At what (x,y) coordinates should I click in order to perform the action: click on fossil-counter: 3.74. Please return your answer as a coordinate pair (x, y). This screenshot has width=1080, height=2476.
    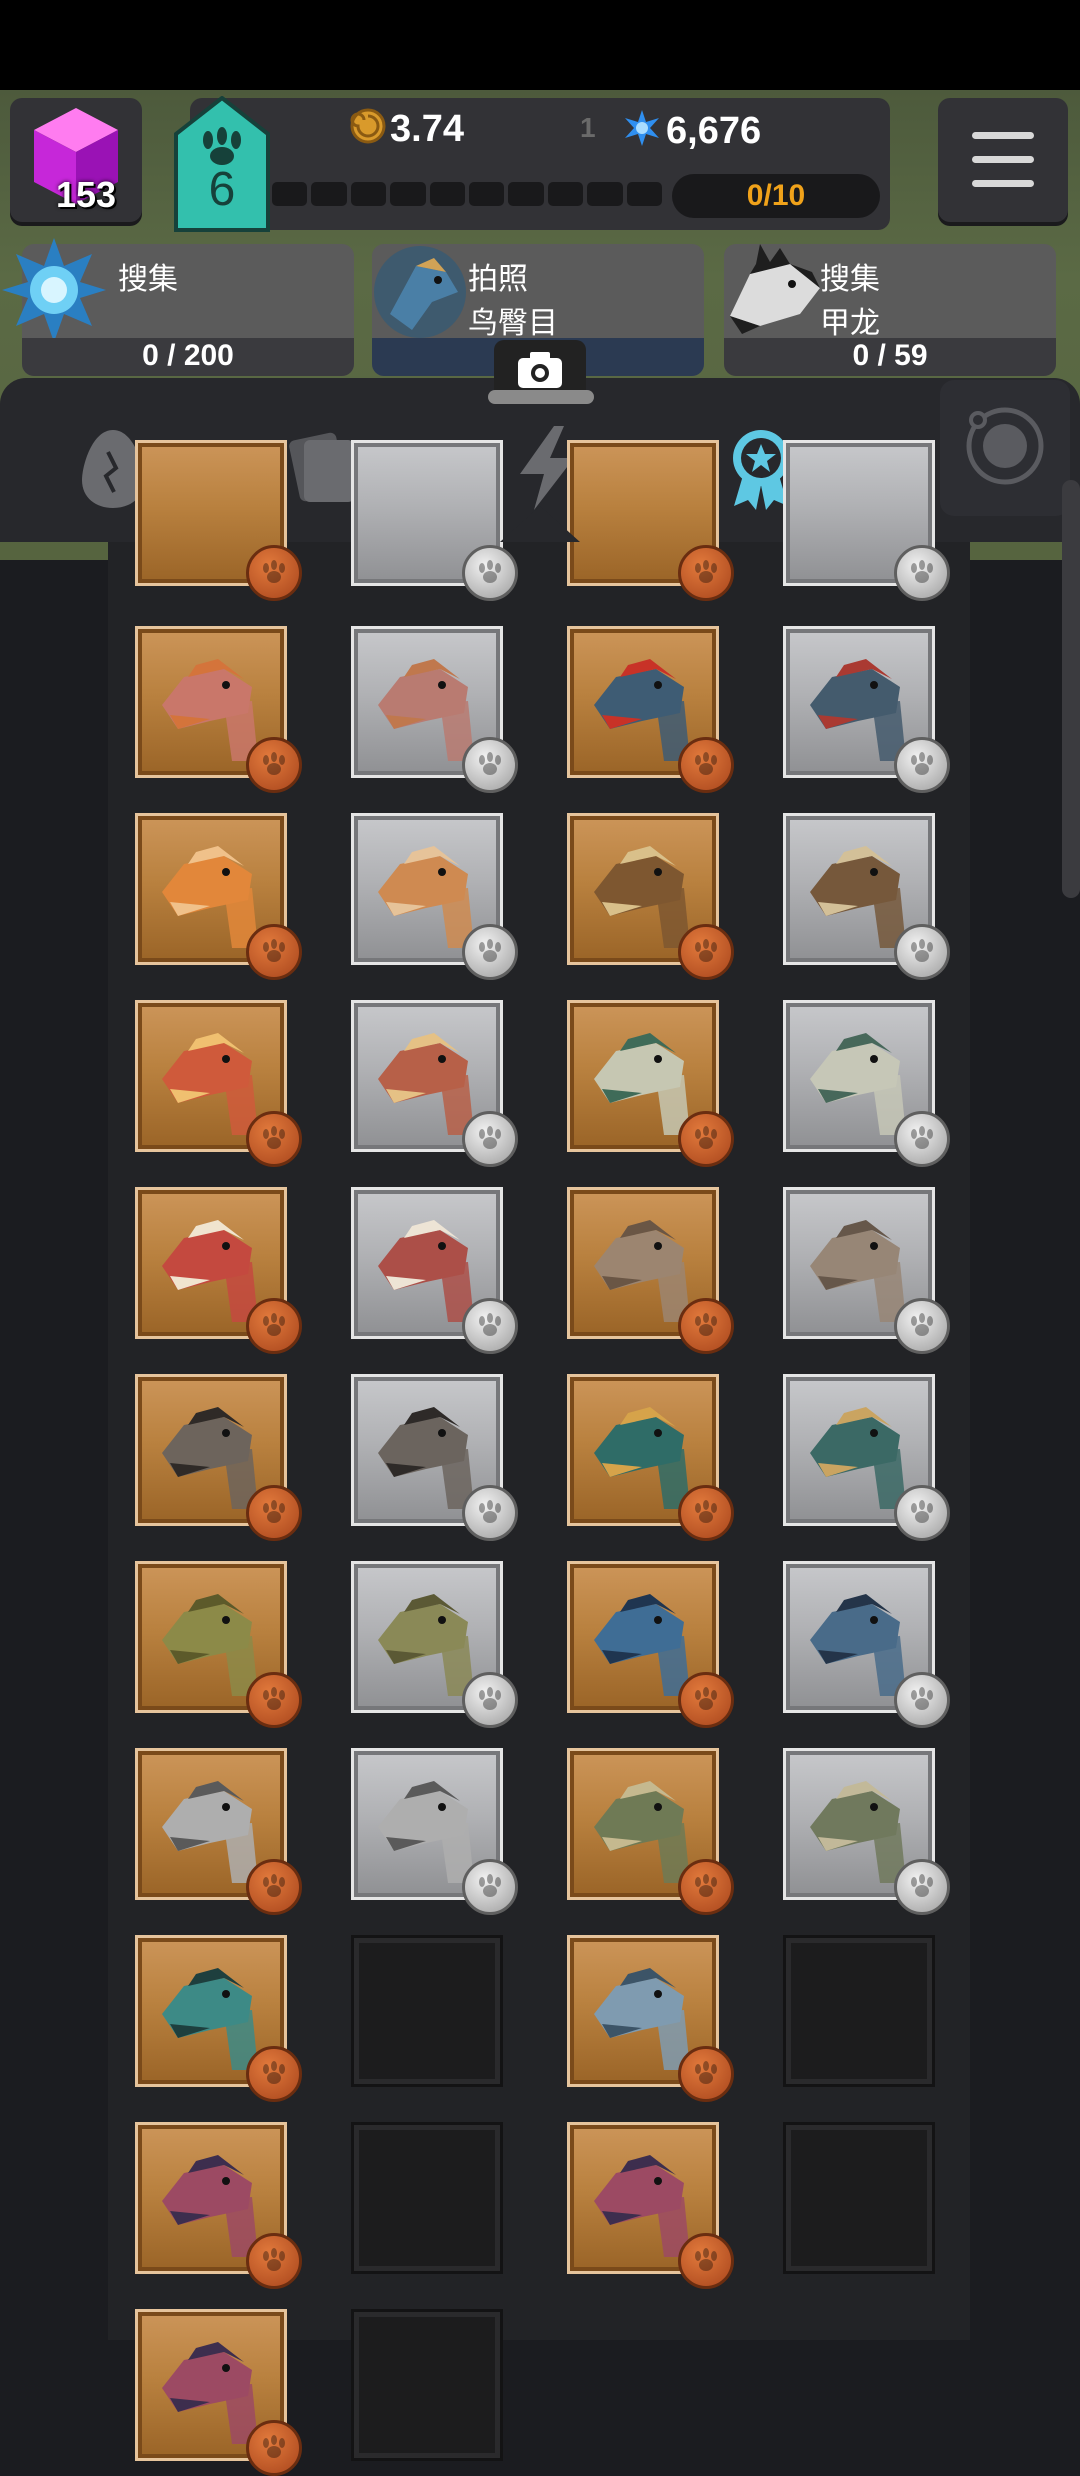
    Looking at the image, I should click on (407, 131).